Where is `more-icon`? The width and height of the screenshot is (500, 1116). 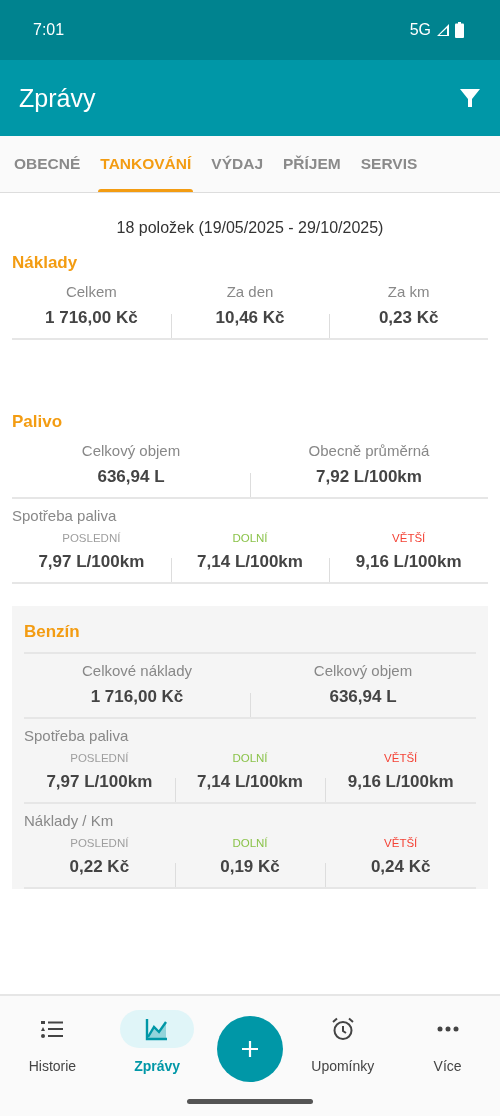
more-icon is located at coordinates (447, 1029).